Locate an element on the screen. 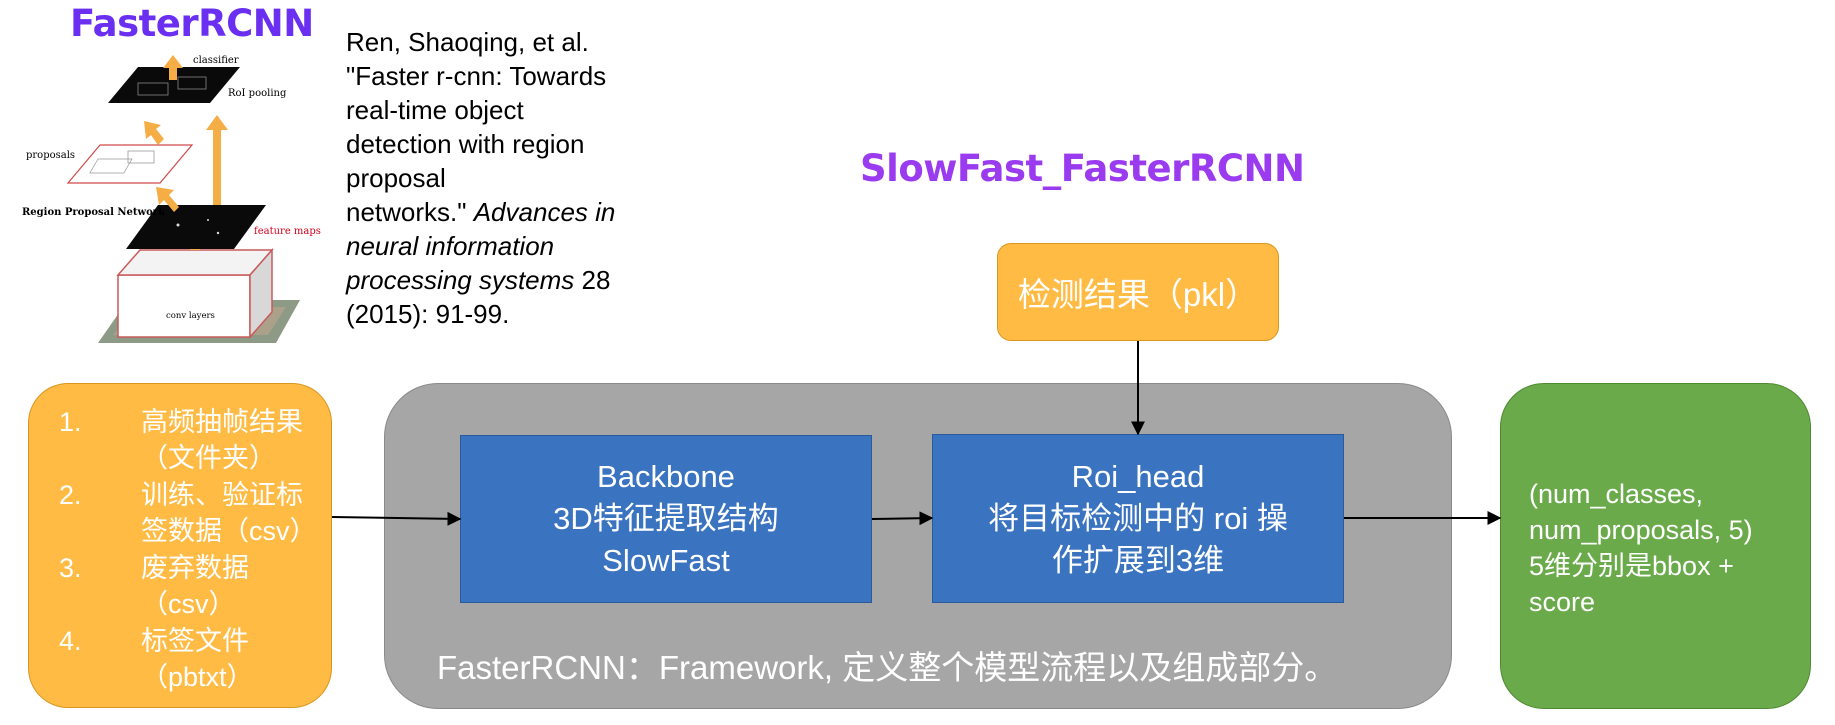 The width and height of the screenshot is (1835, 725). roi-head-desc: 将目标检测中的 roi 操 is located at coordinates (1138, 518).